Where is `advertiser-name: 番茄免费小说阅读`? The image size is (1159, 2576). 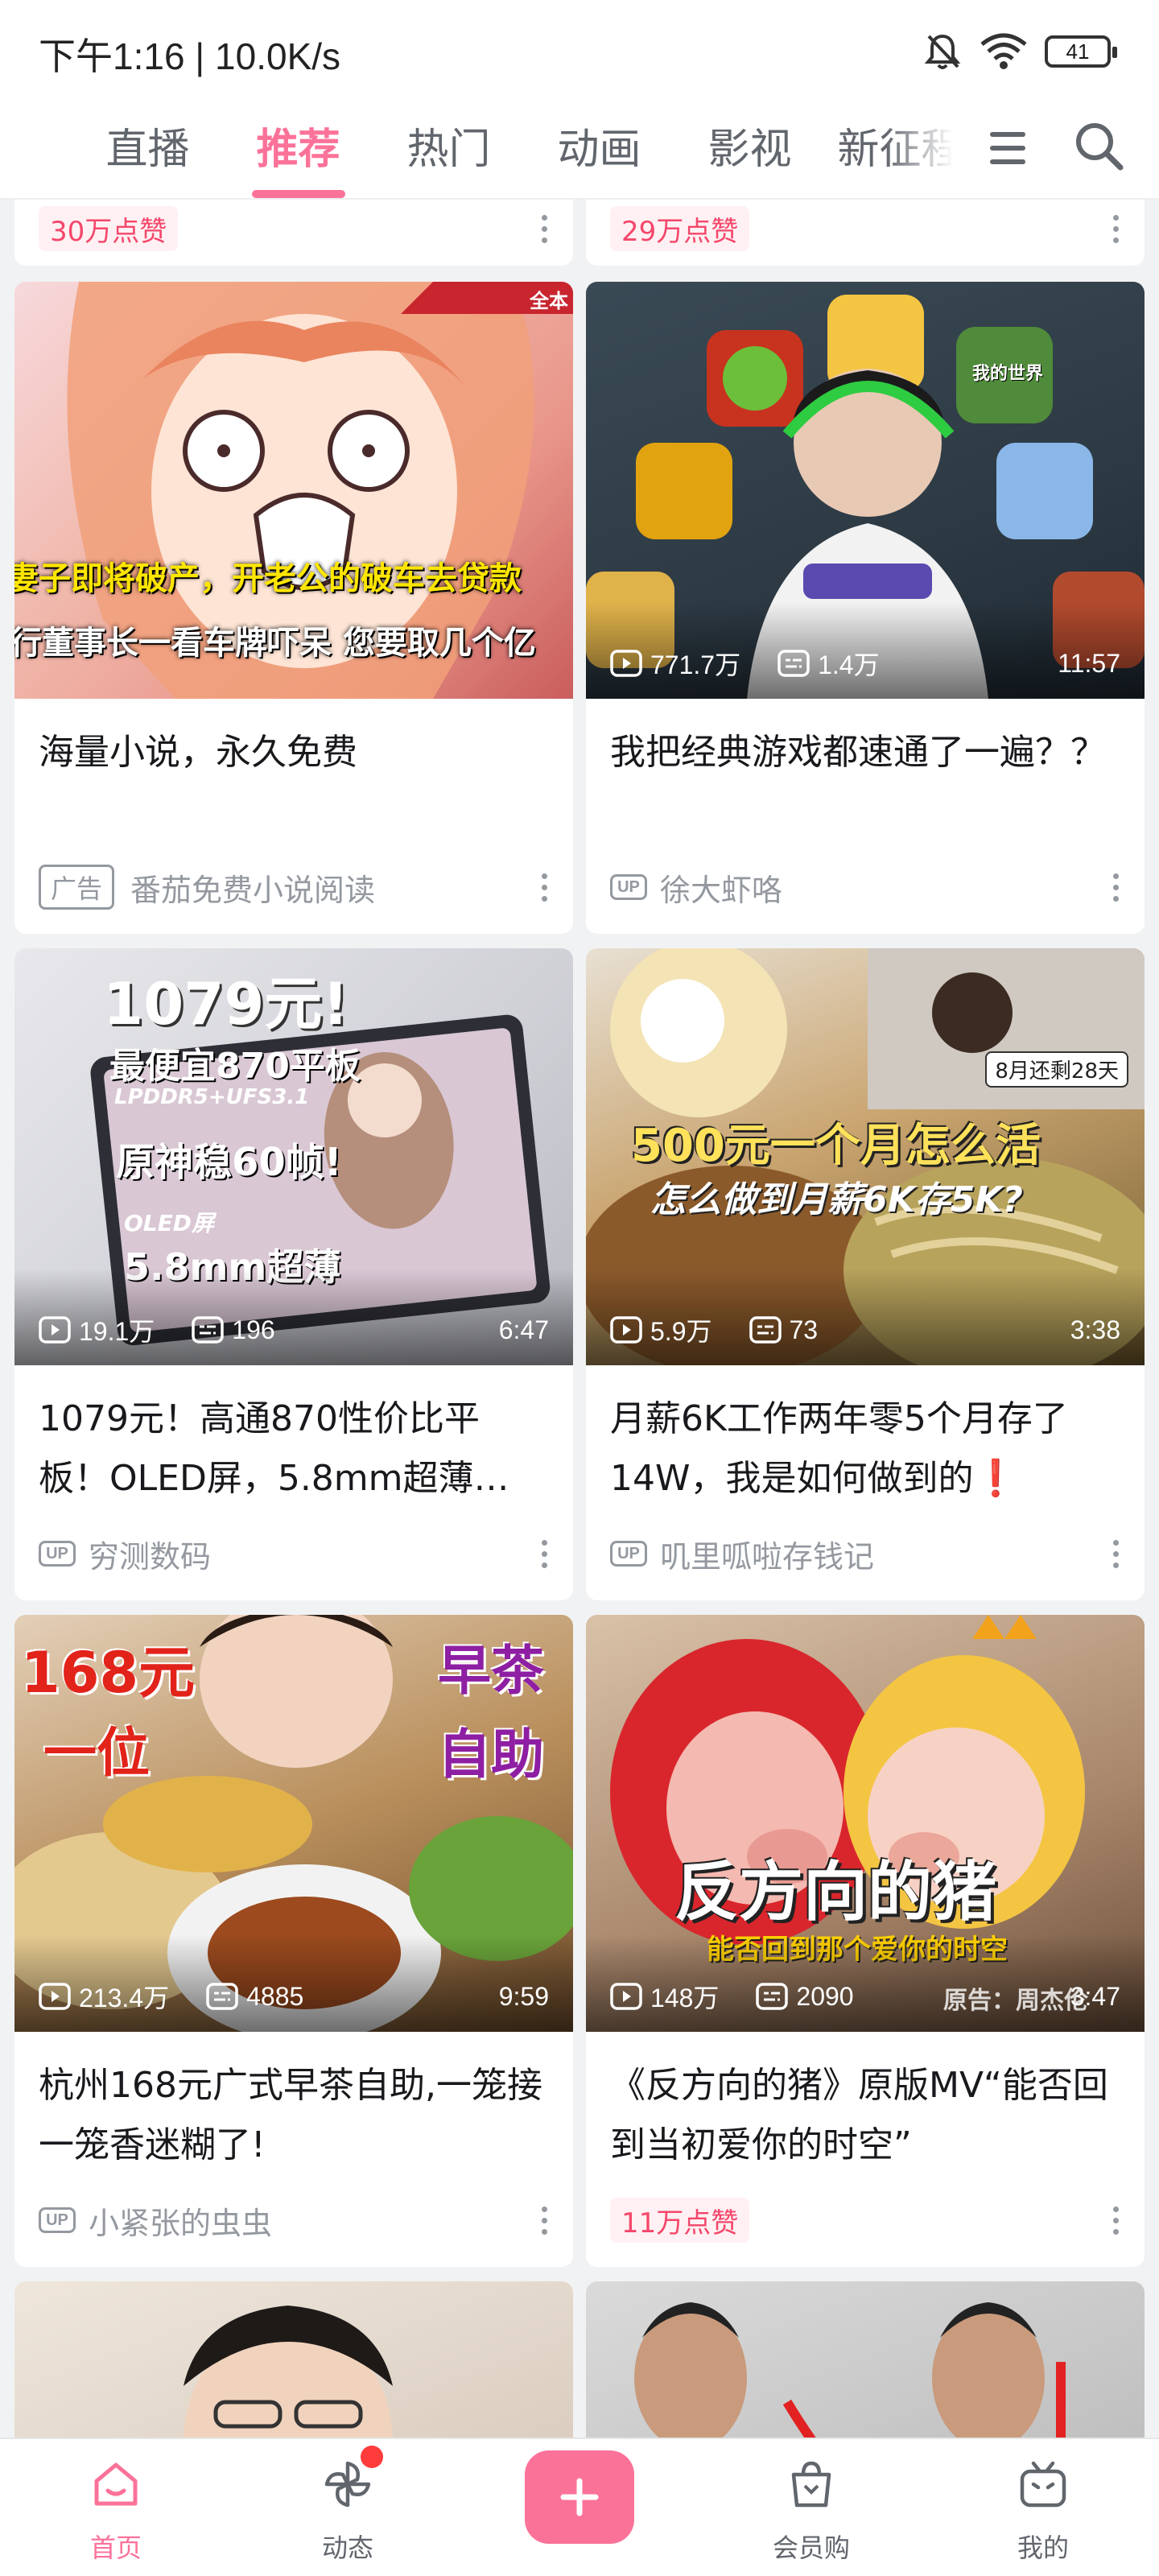 advertiser-name: 番茄免费小说阅读 is located at coordinates (252, 887).